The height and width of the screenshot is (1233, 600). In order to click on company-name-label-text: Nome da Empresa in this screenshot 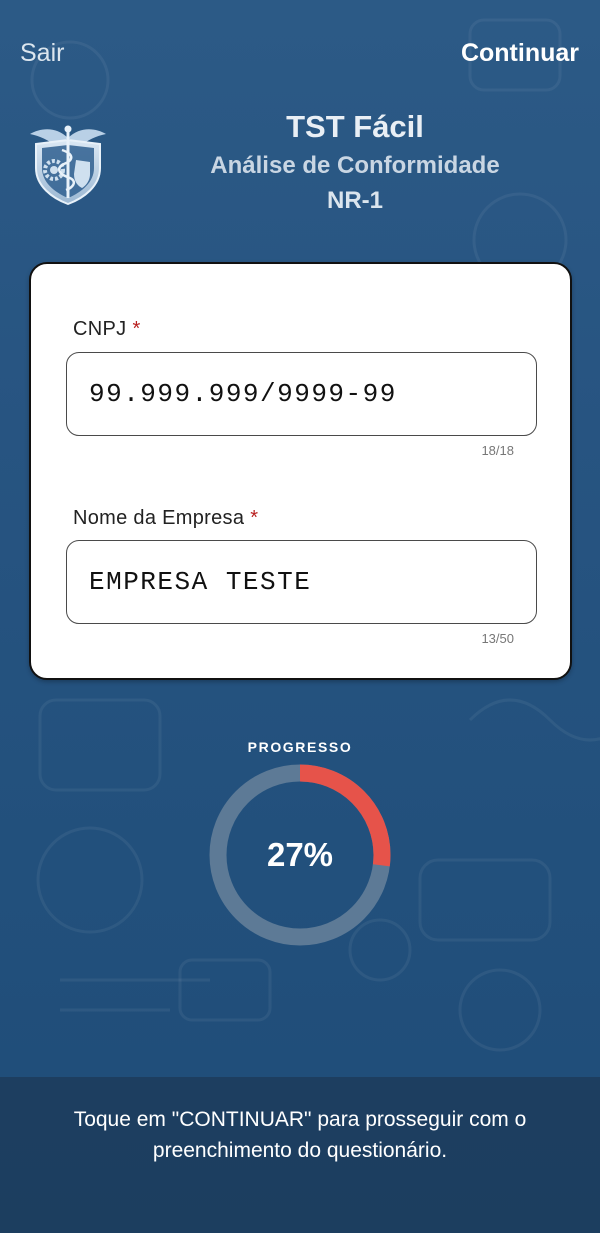, I will do `click(159, 518)`.